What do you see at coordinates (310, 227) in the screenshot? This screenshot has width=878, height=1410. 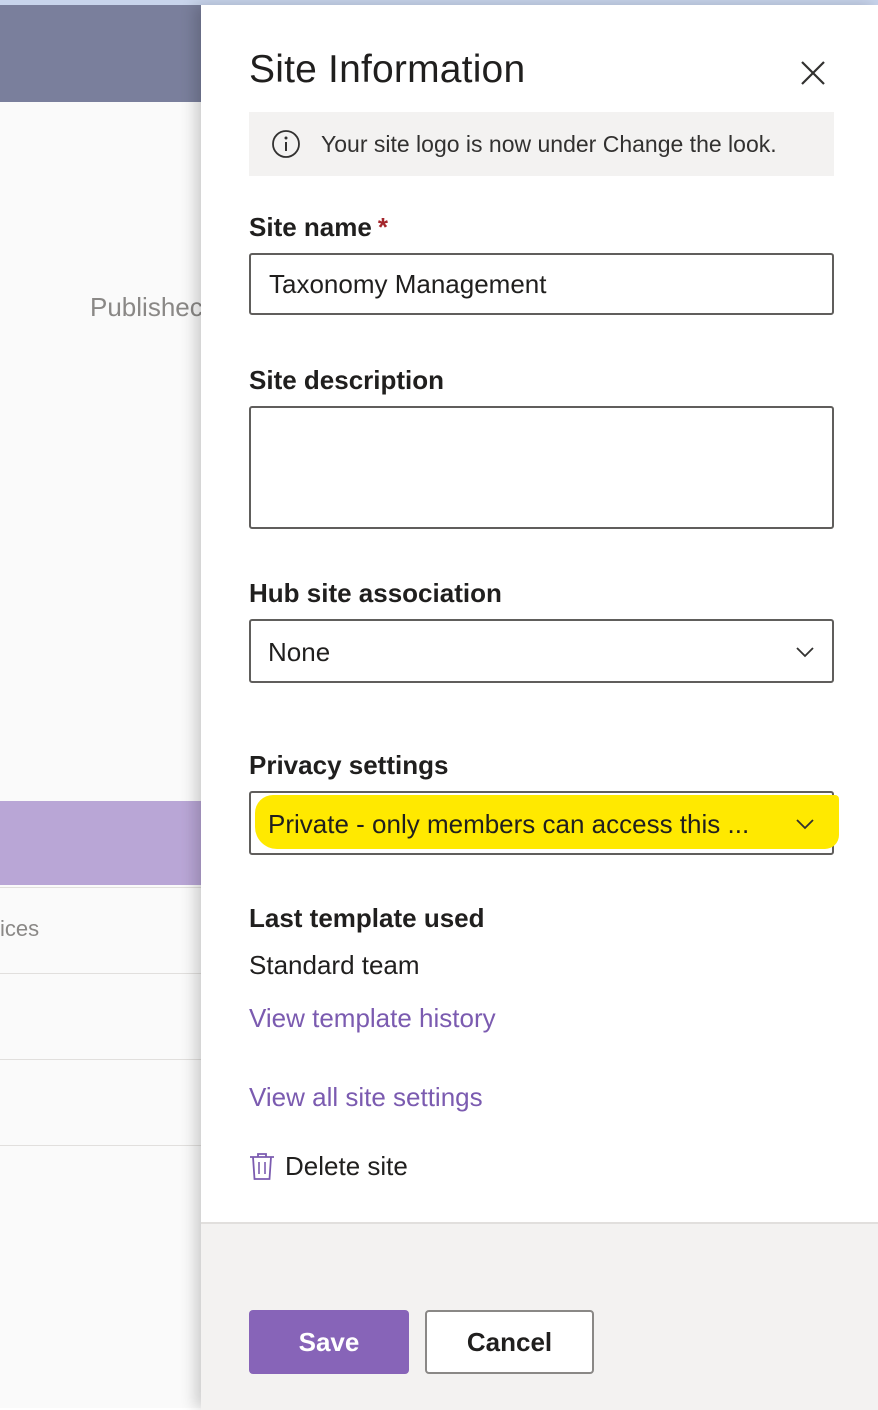 I see `site-name-label-text: Site name` at bounding box center [310, 227].